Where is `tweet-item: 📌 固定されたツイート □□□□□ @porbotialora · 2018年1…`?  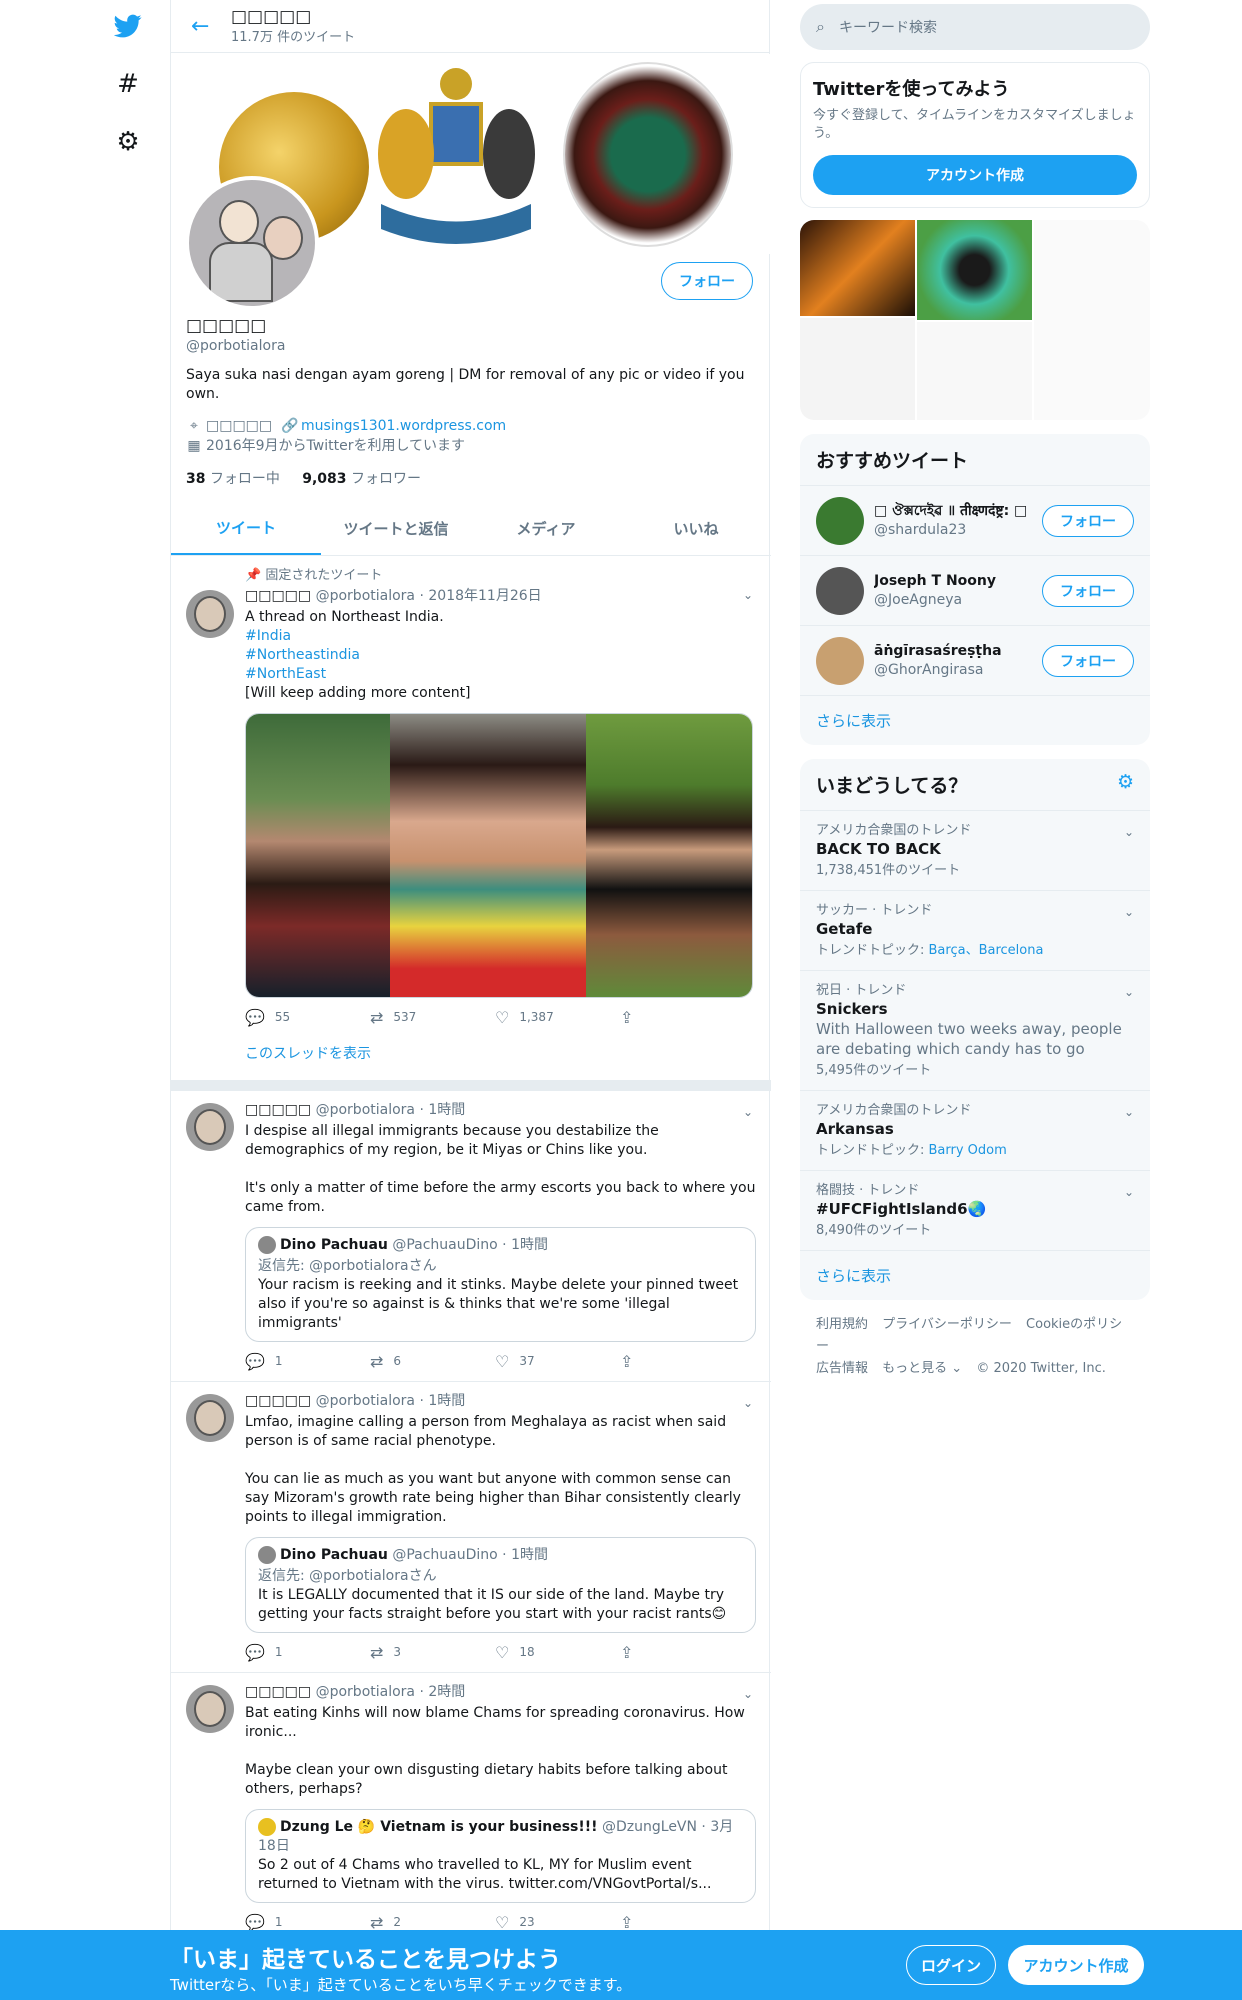
tweet-item: 📌 固定されたツイート □□□□□ @porbotialora · 2018年1… is located at coordinates (471, 818).